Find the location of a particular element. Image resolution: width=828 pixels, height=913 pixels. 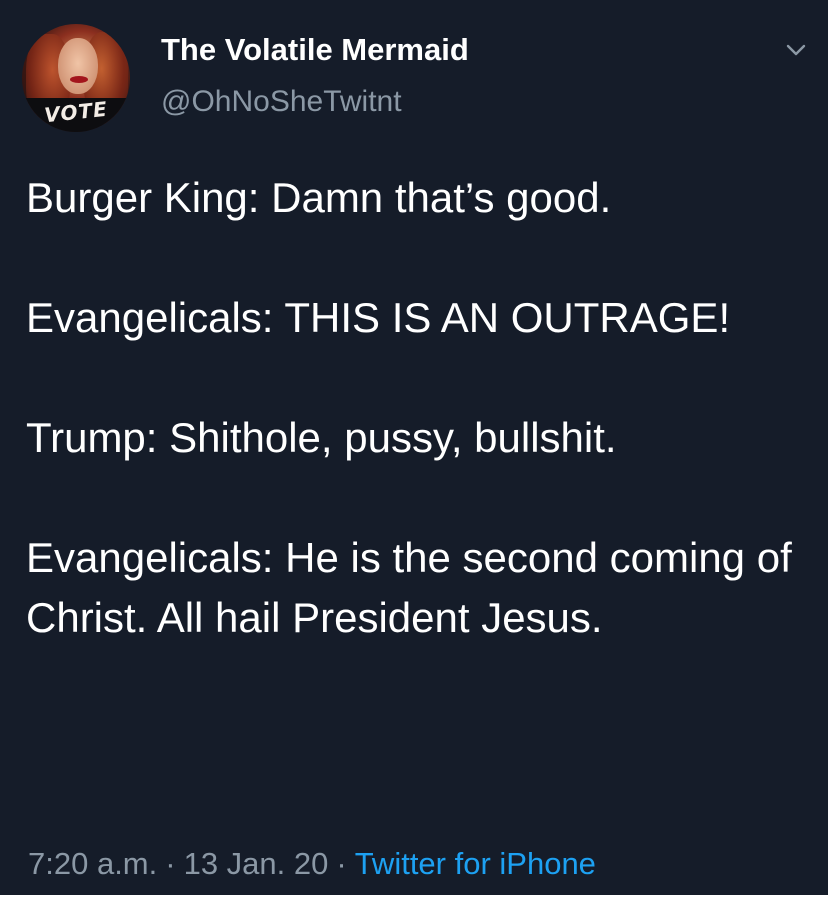

tweet-paragraph: Trump: Shithole, pussy, bullshit. is located at coordinates (321, 437).